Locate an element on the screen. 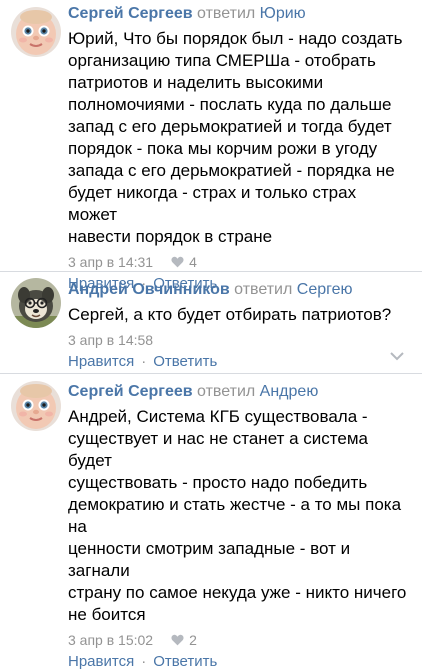  comment-meta: 3 апр в 15:02 2 is located at coordinates (238, 640).